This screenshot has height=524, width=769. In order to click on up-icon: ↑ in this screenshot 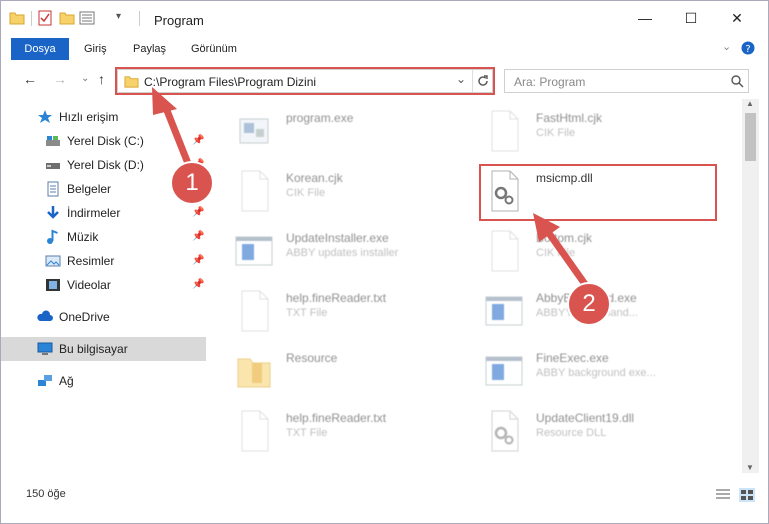, I will do `click(101, 79)`.